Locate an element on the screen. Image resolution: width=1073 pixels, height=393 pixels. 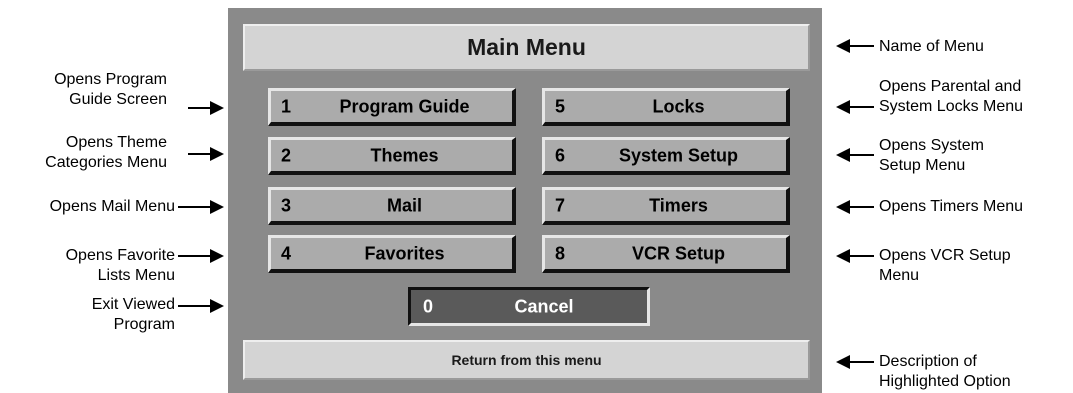
callout-system-setup: Opens System Setup Menu is located at coordinates (931, 156).